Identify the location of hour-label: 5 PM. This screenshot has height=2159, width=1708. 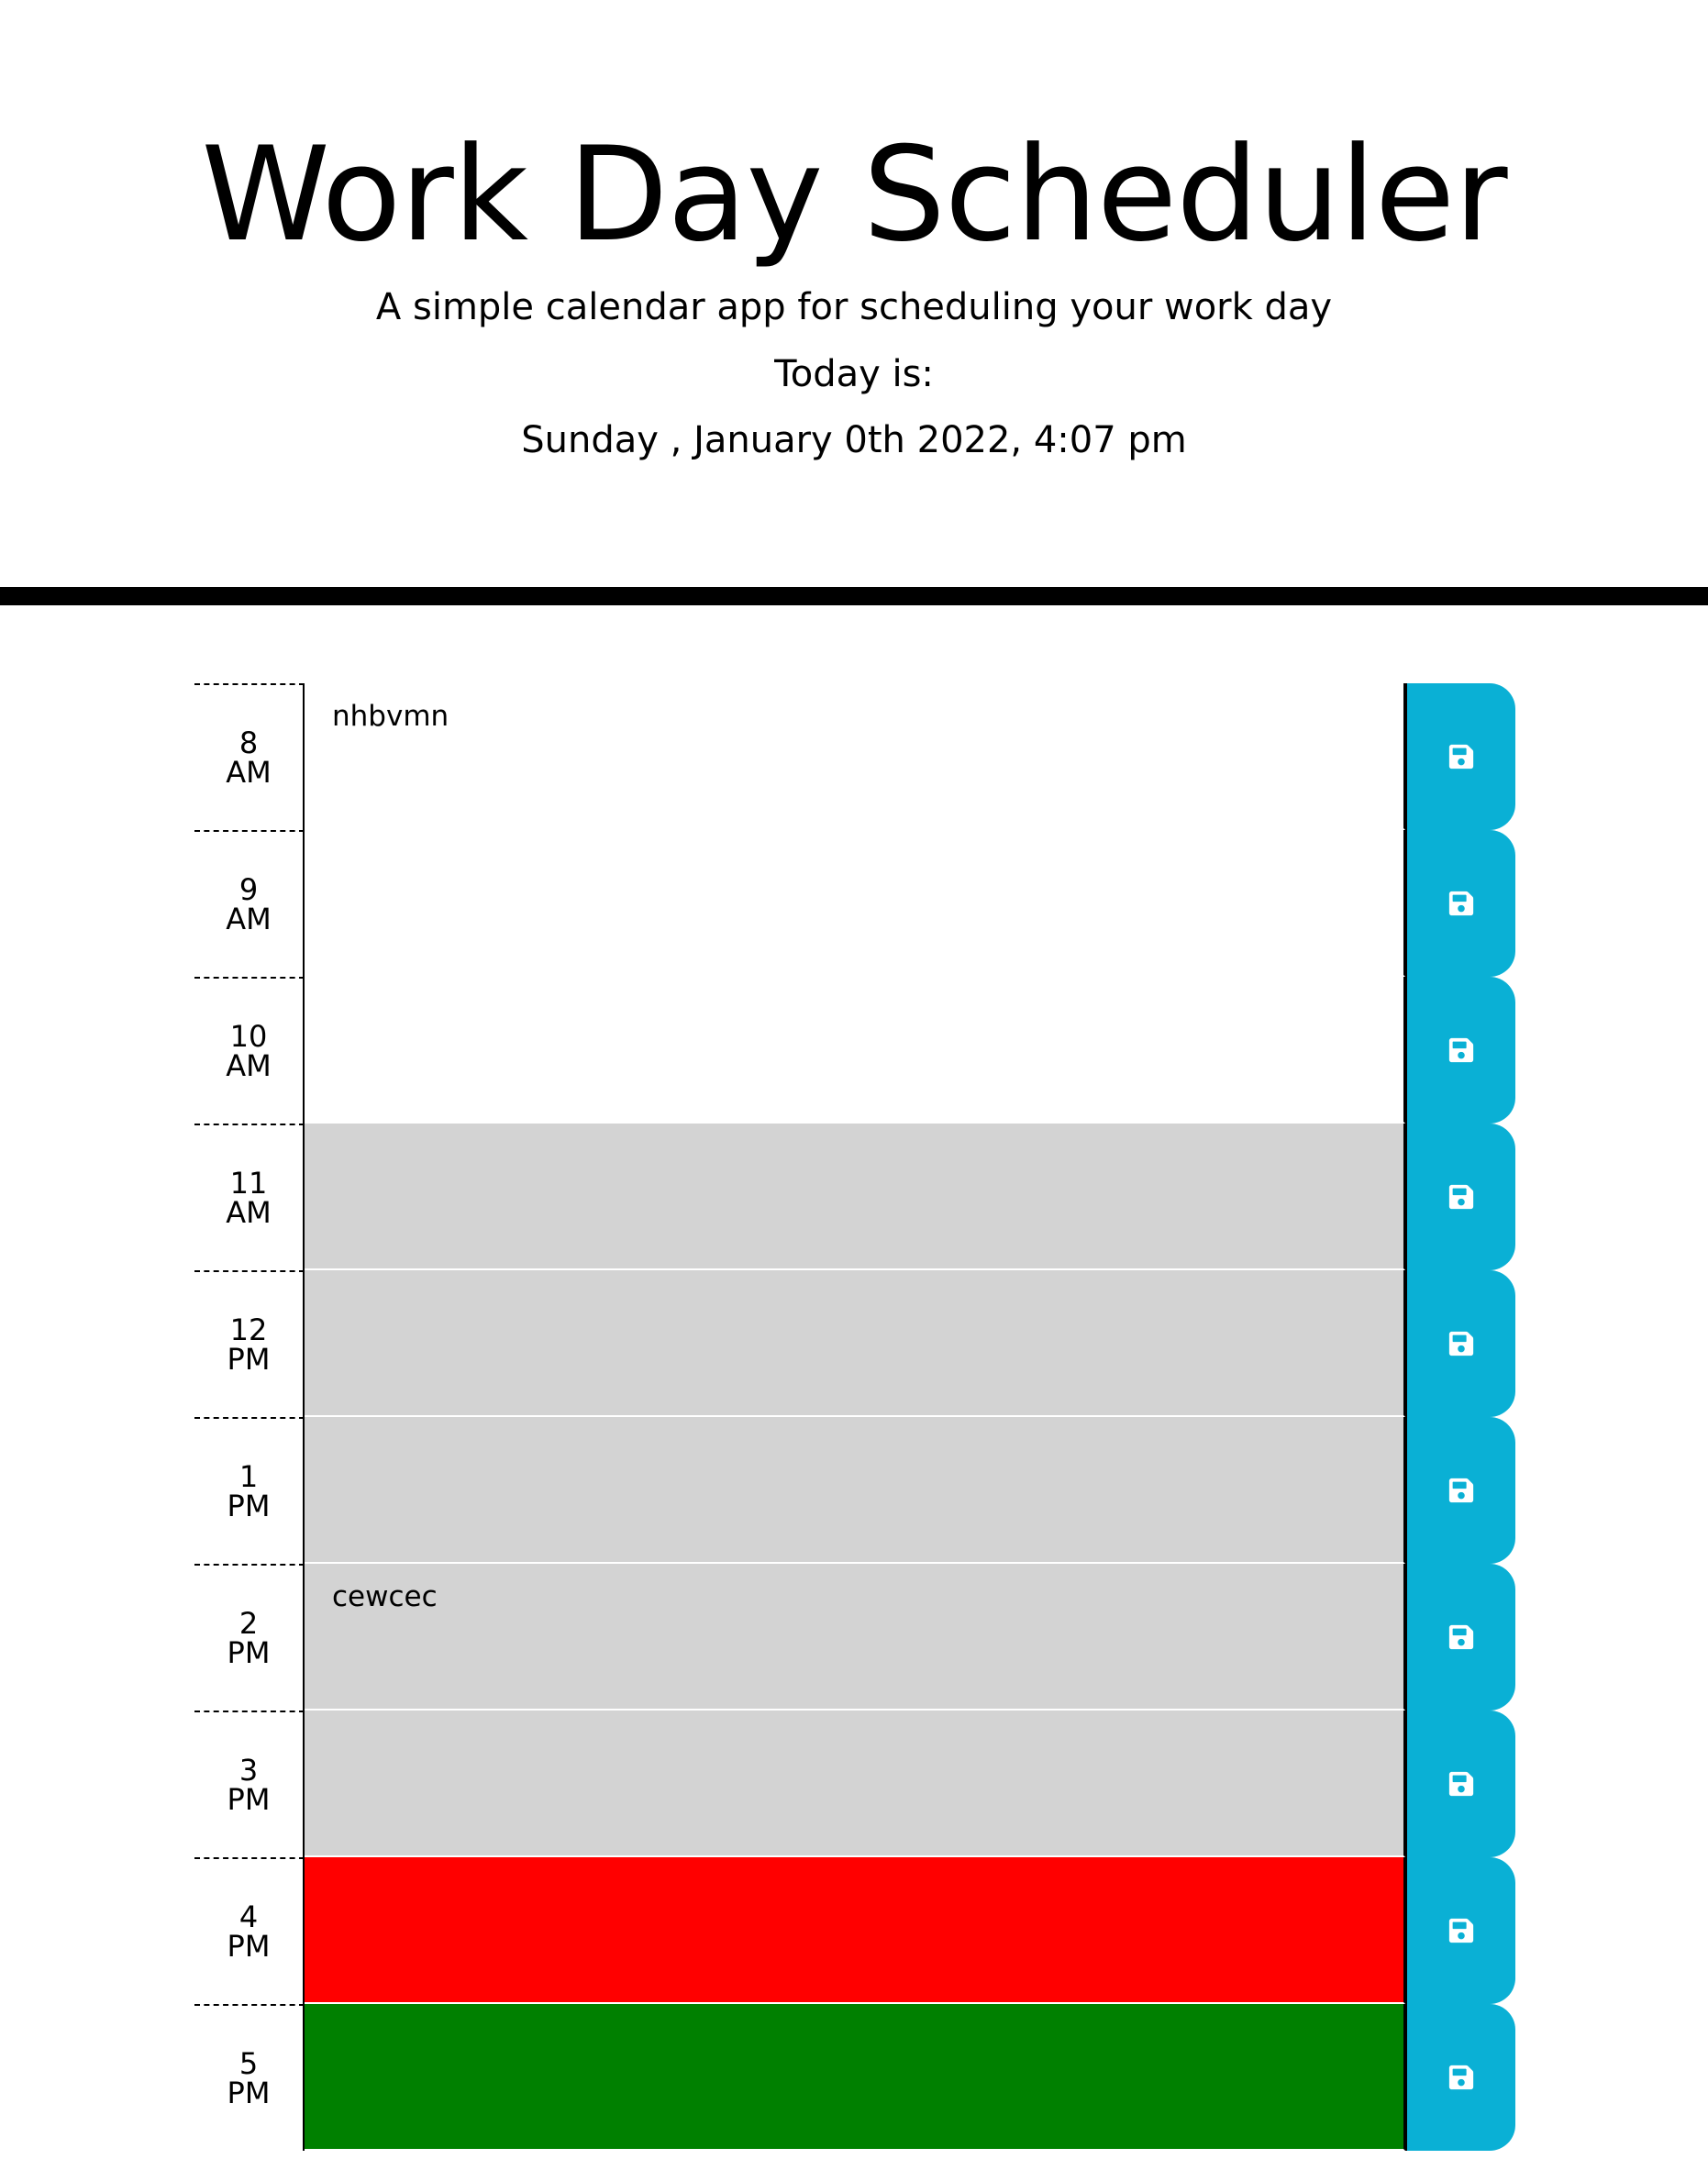
(249, 2077).